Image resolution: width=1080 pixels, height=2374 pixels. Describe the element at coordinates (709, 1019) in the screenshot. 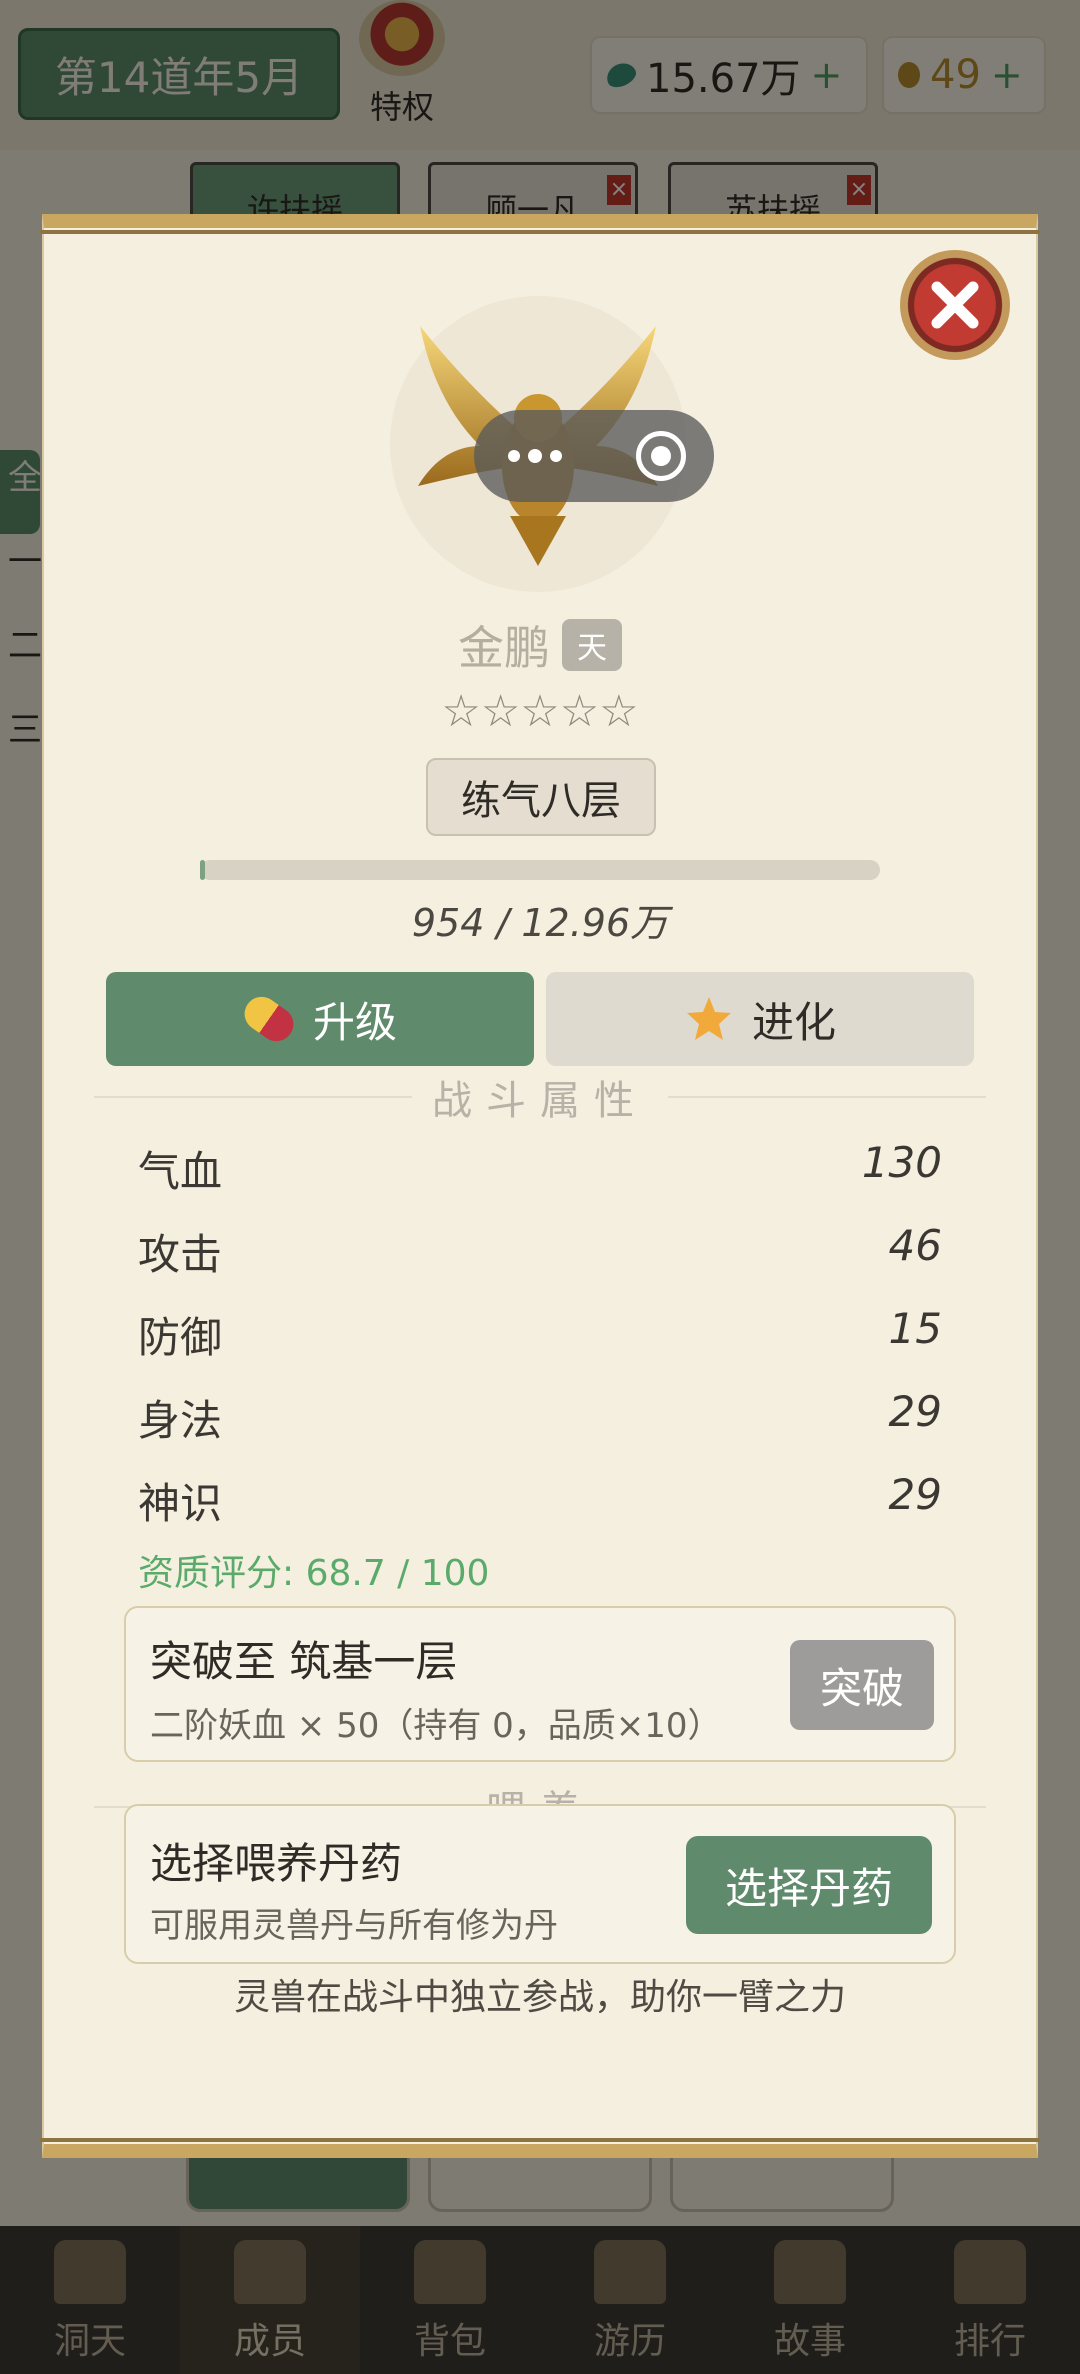

I see `star-icon` at that location.